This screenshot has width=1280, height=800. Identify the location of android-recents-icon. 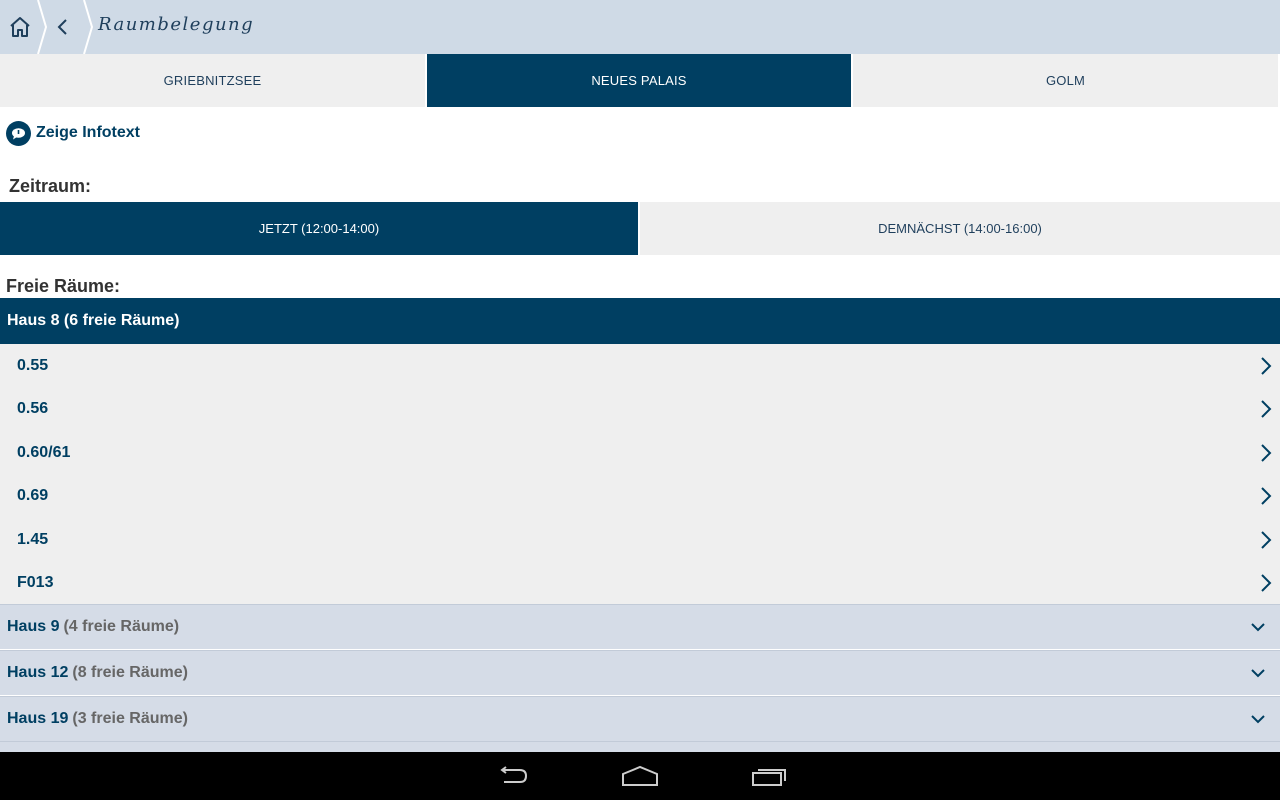
(769, 777).